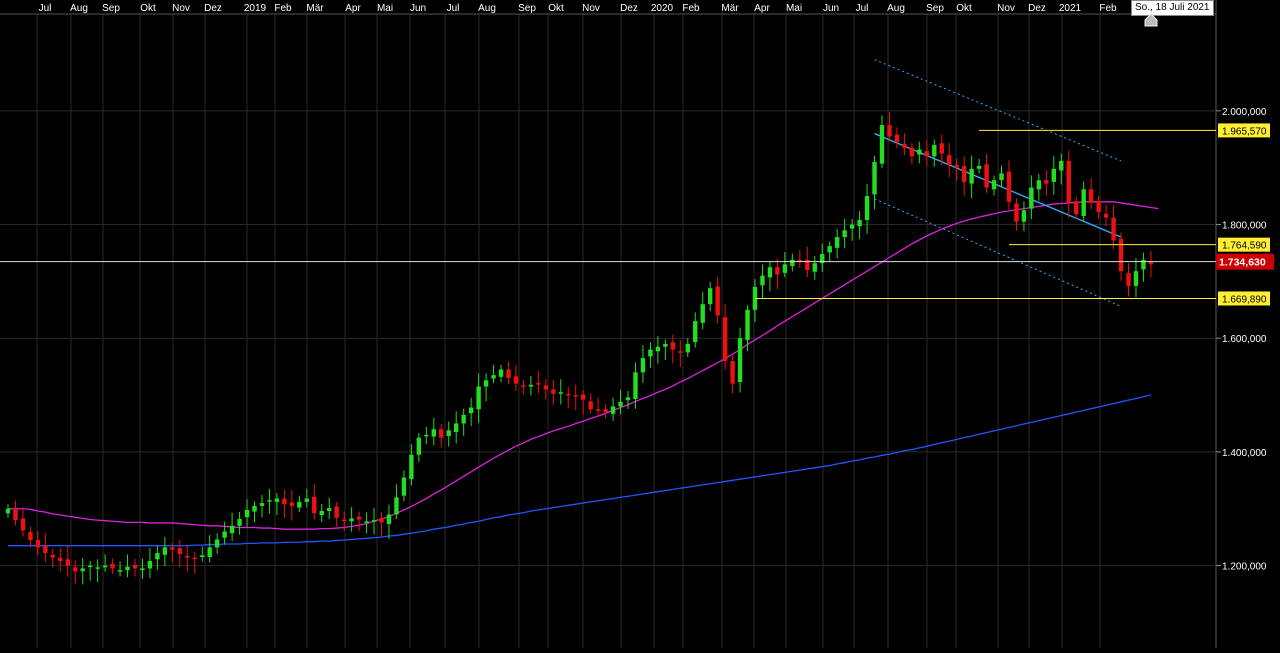  Describe the element at coordinates (1244, 339) in the screenshot. I see `y-tick-label: 1.600,000` at that location.